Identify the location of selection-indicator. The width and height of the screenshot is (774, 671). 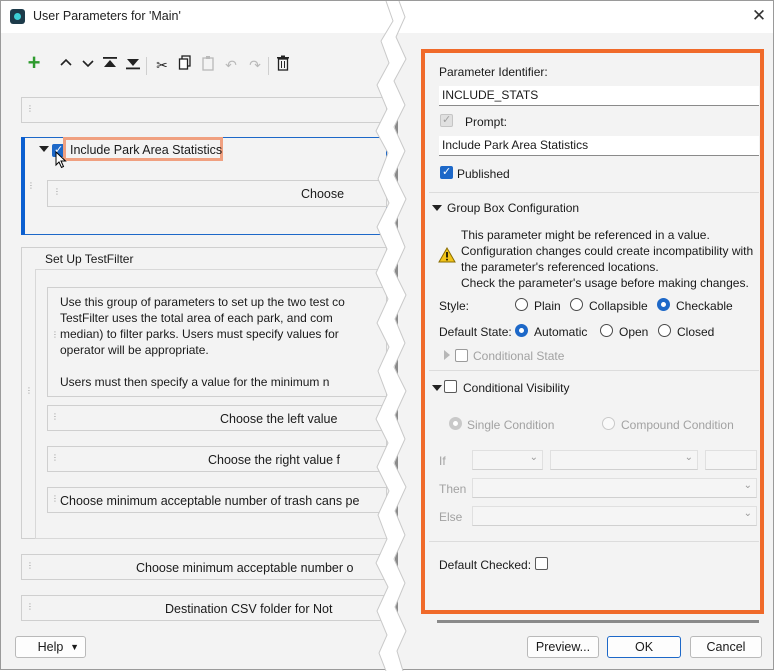
(23, 186).